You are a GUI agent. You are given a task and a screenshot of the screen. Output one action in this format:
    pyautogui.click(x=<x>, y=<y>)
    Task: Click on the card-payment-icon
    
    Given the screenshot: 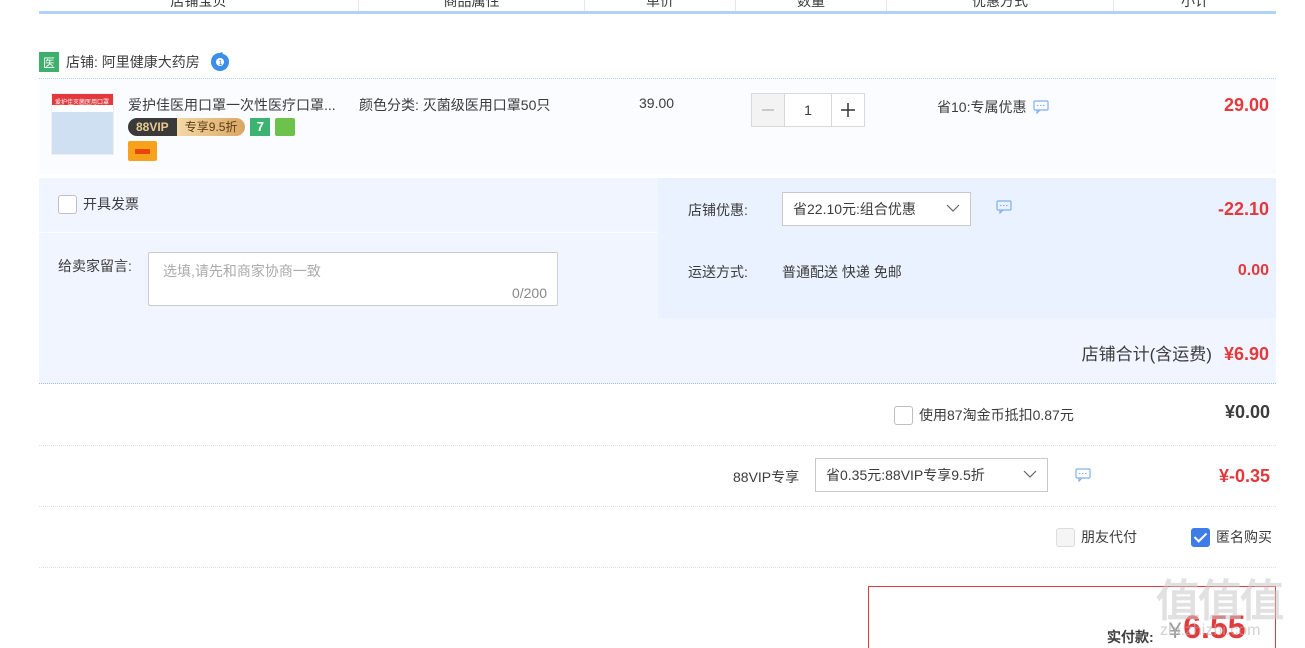 What is the action you would take?
    pyautogui.click(x=142, y=151)
    